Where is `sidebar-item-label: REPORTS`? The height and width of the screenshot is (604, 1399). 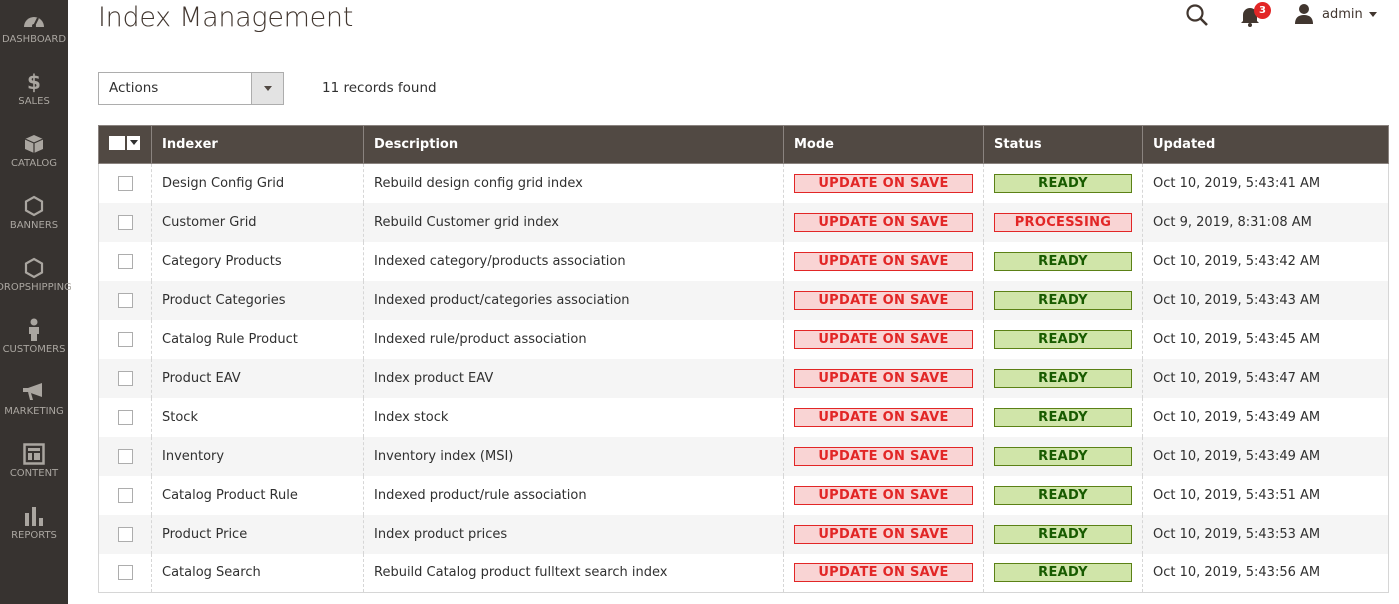 sidebar-item-label: REPORTS is located at coordinates (34, 535).